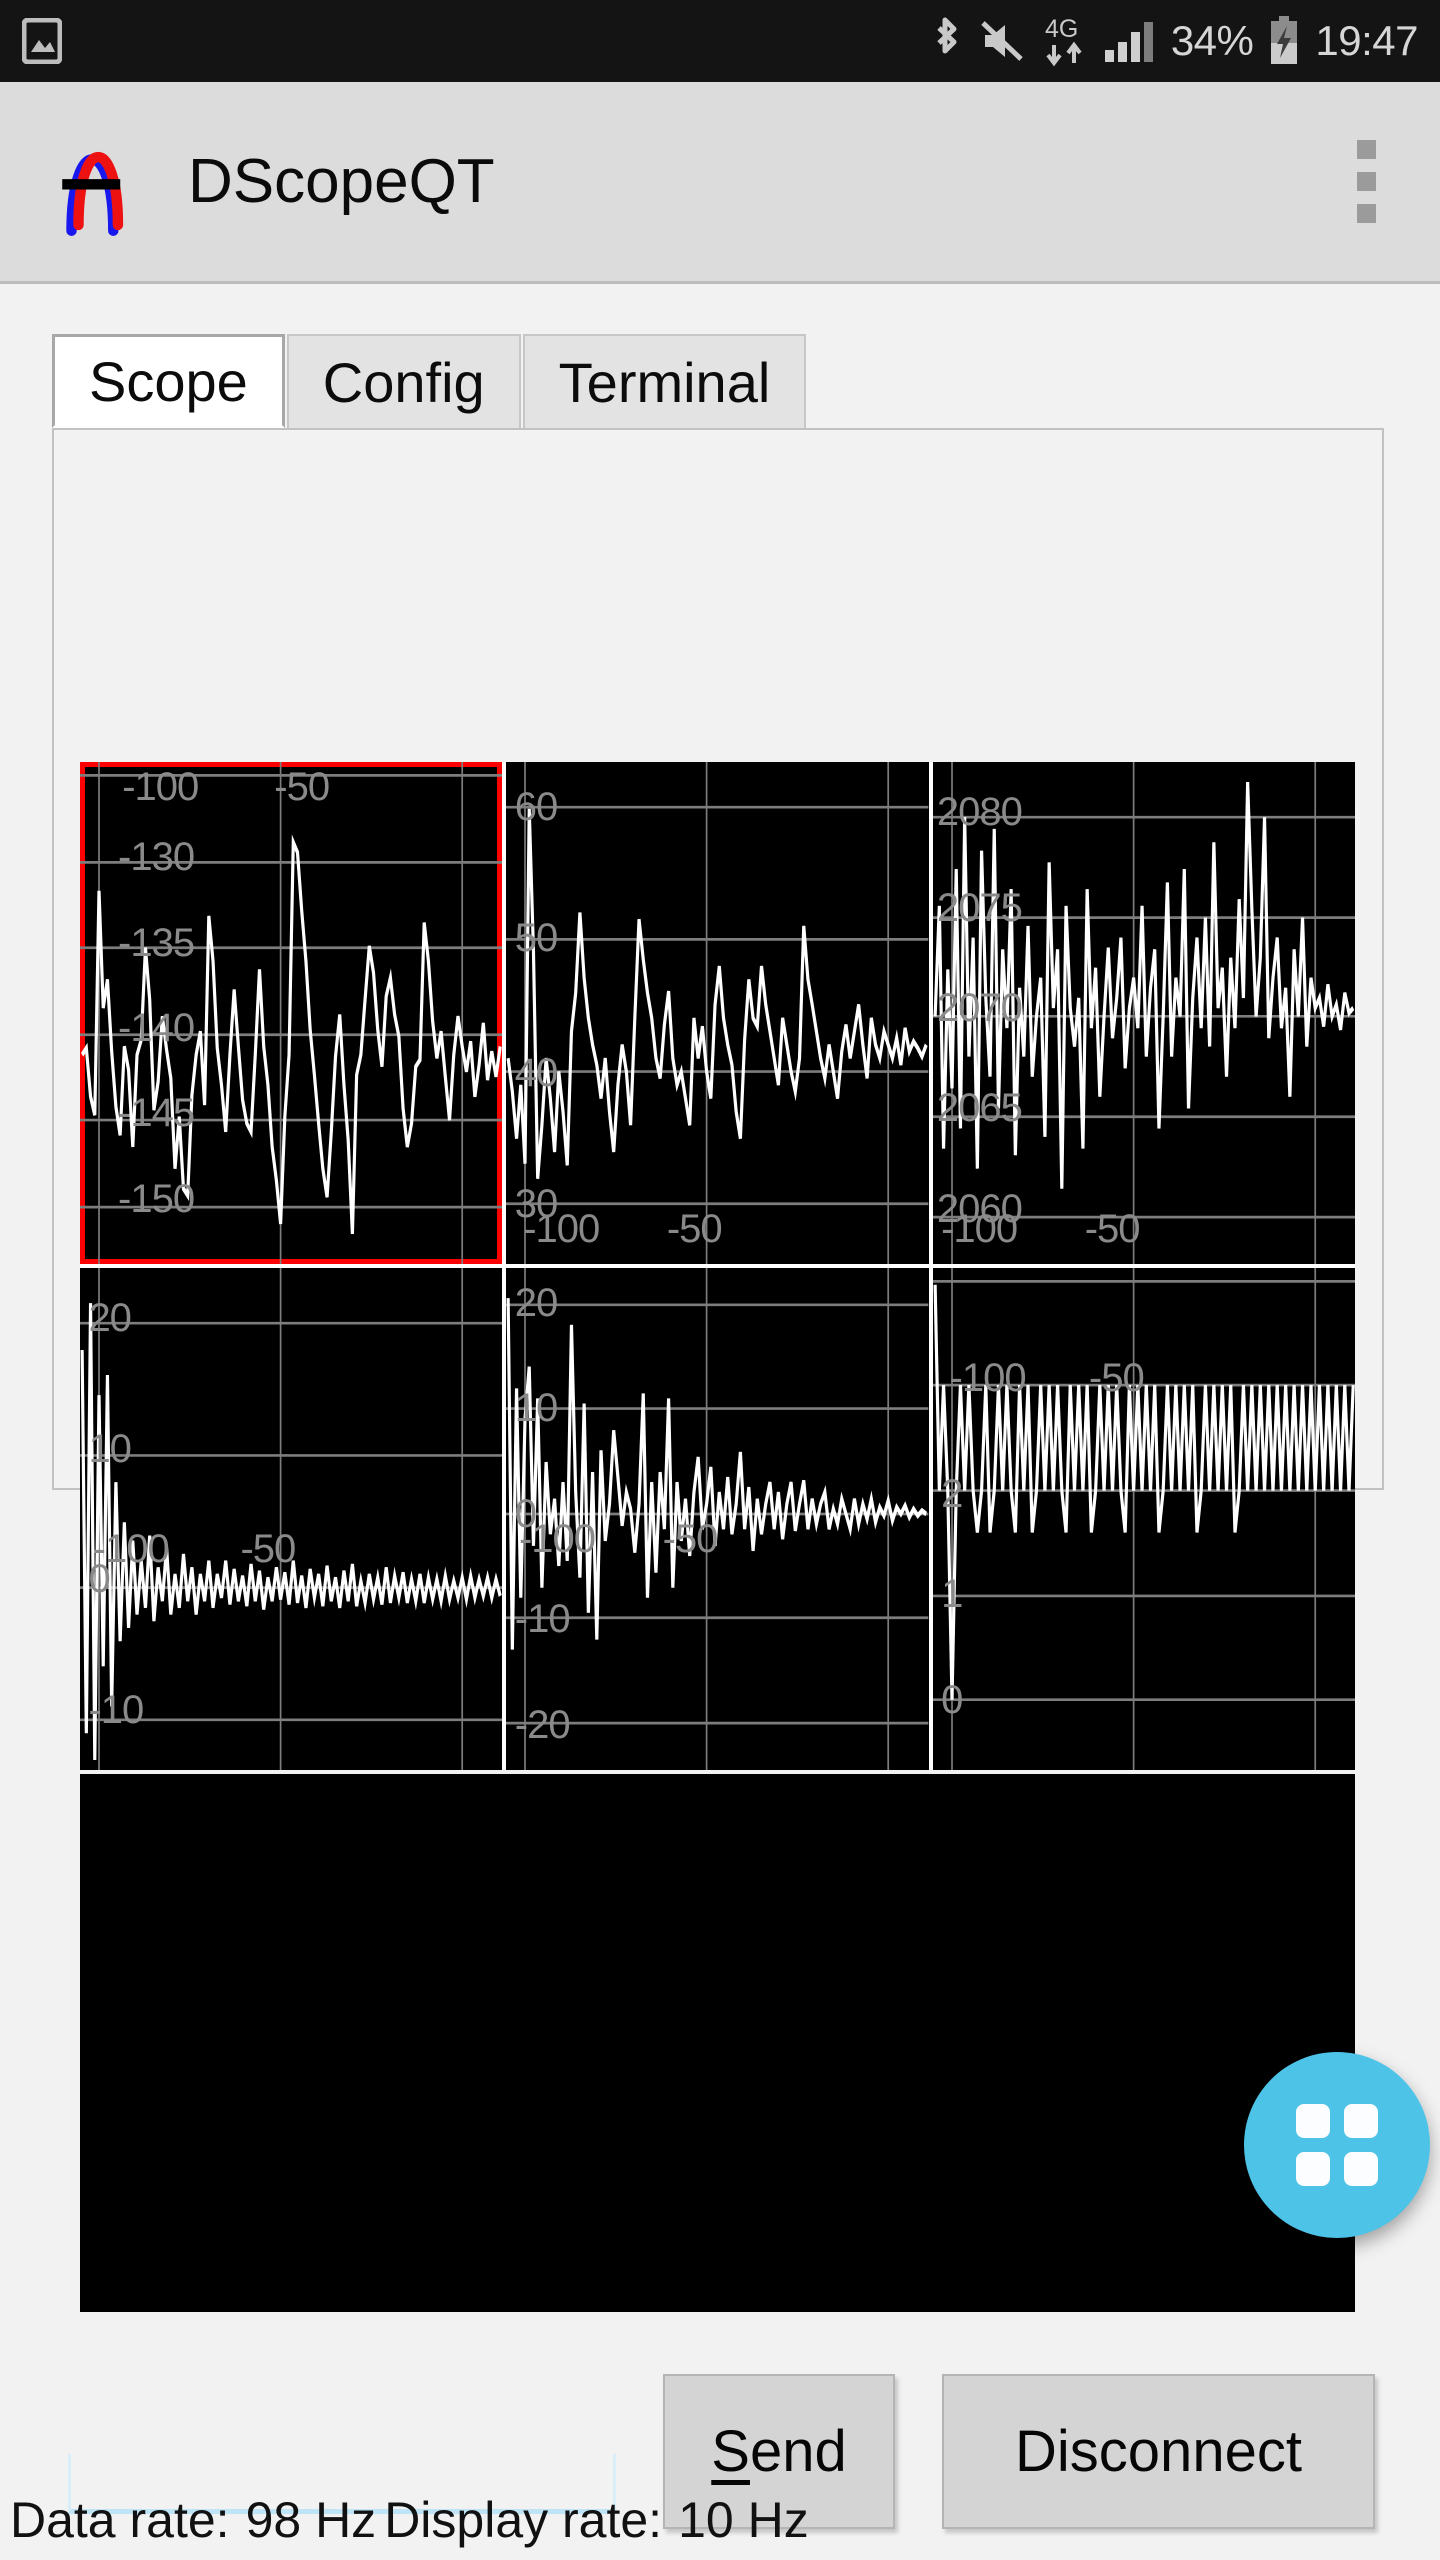 The width and height of the screenshot is (1440, 2560). I want to click on plot-3-ylabel-4: 2065, so click(979, 1108).